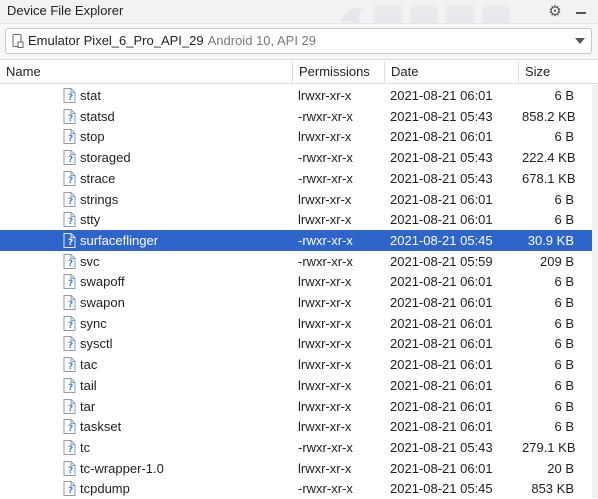  I want to click on file-name: sysctl, so click(96, 344).